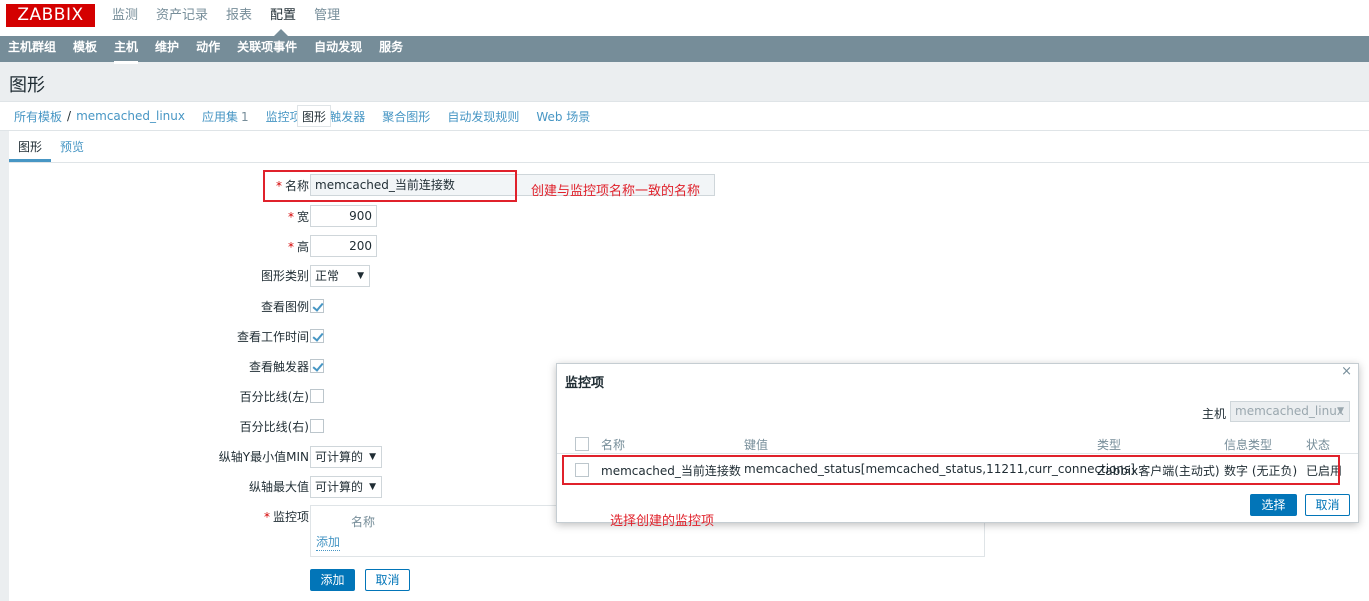 This screenshot has width=1369, height=601. Describe the element at coordinates (298, 247) in the screenshot. I see `height-label: * 高` at that location.